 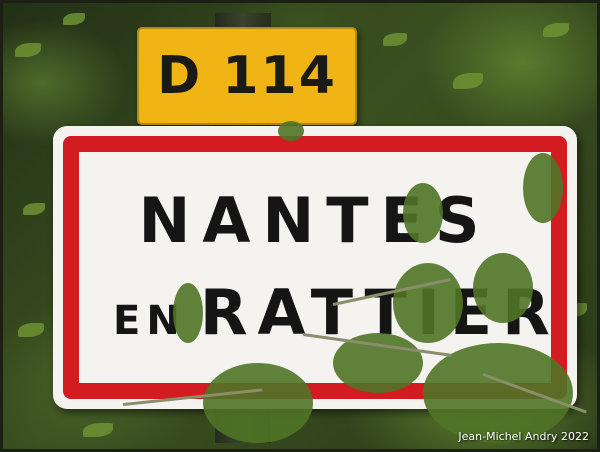 I want to click on road-number: D 114, so click(x=247, y=76).